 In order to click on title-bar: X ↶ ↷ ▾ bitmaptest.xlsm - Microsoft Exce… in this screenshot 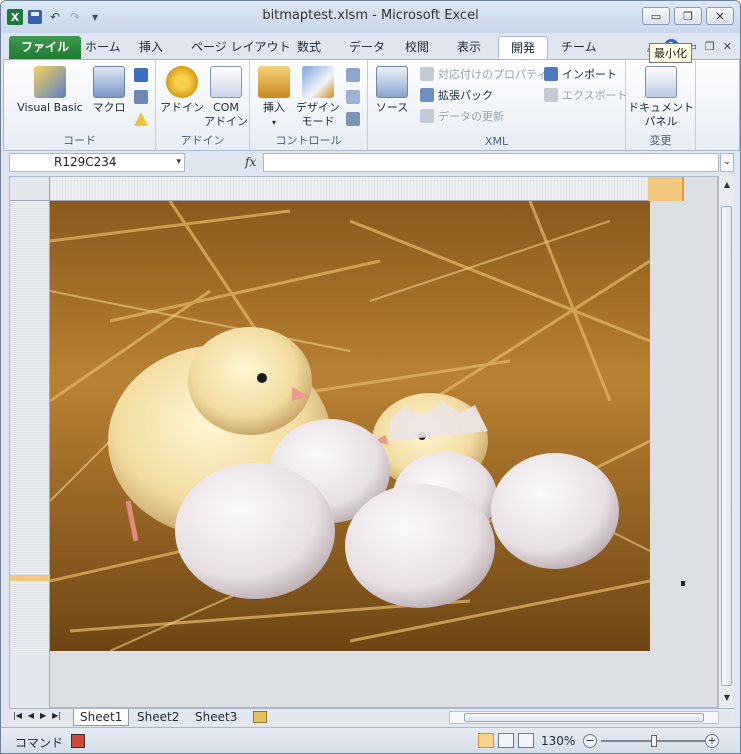, I will do `click(370, 17)`.